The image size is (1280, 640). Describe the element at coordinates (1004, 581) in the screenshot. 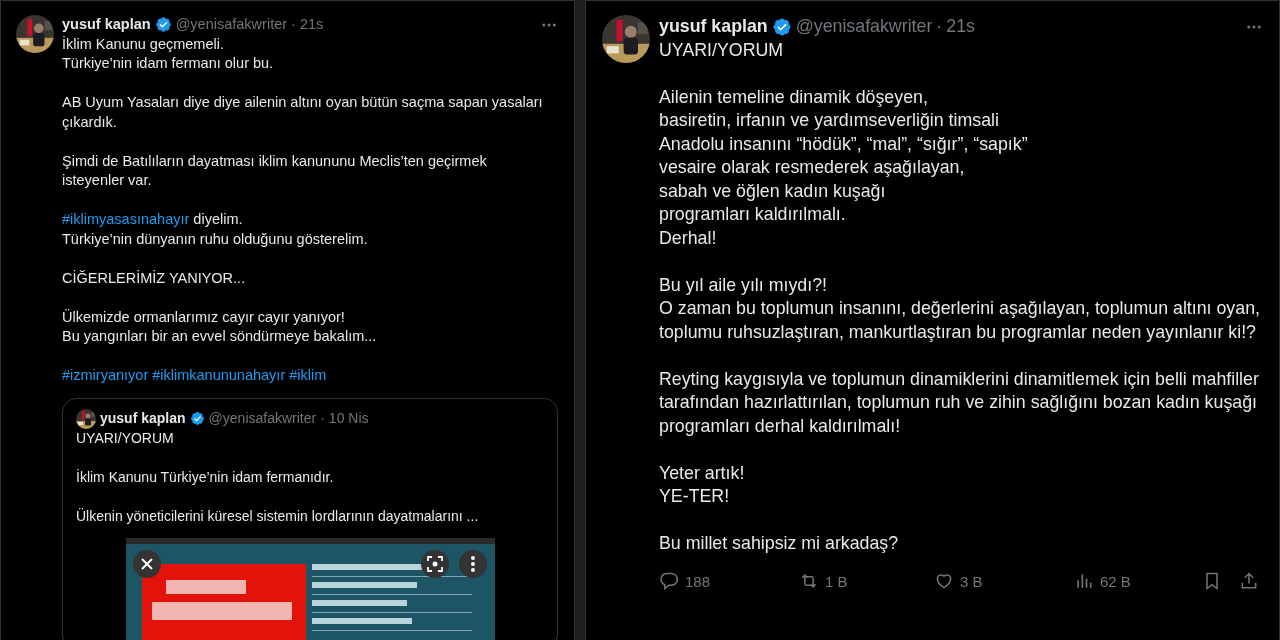

I see `heart-action: 3 B` at that location.